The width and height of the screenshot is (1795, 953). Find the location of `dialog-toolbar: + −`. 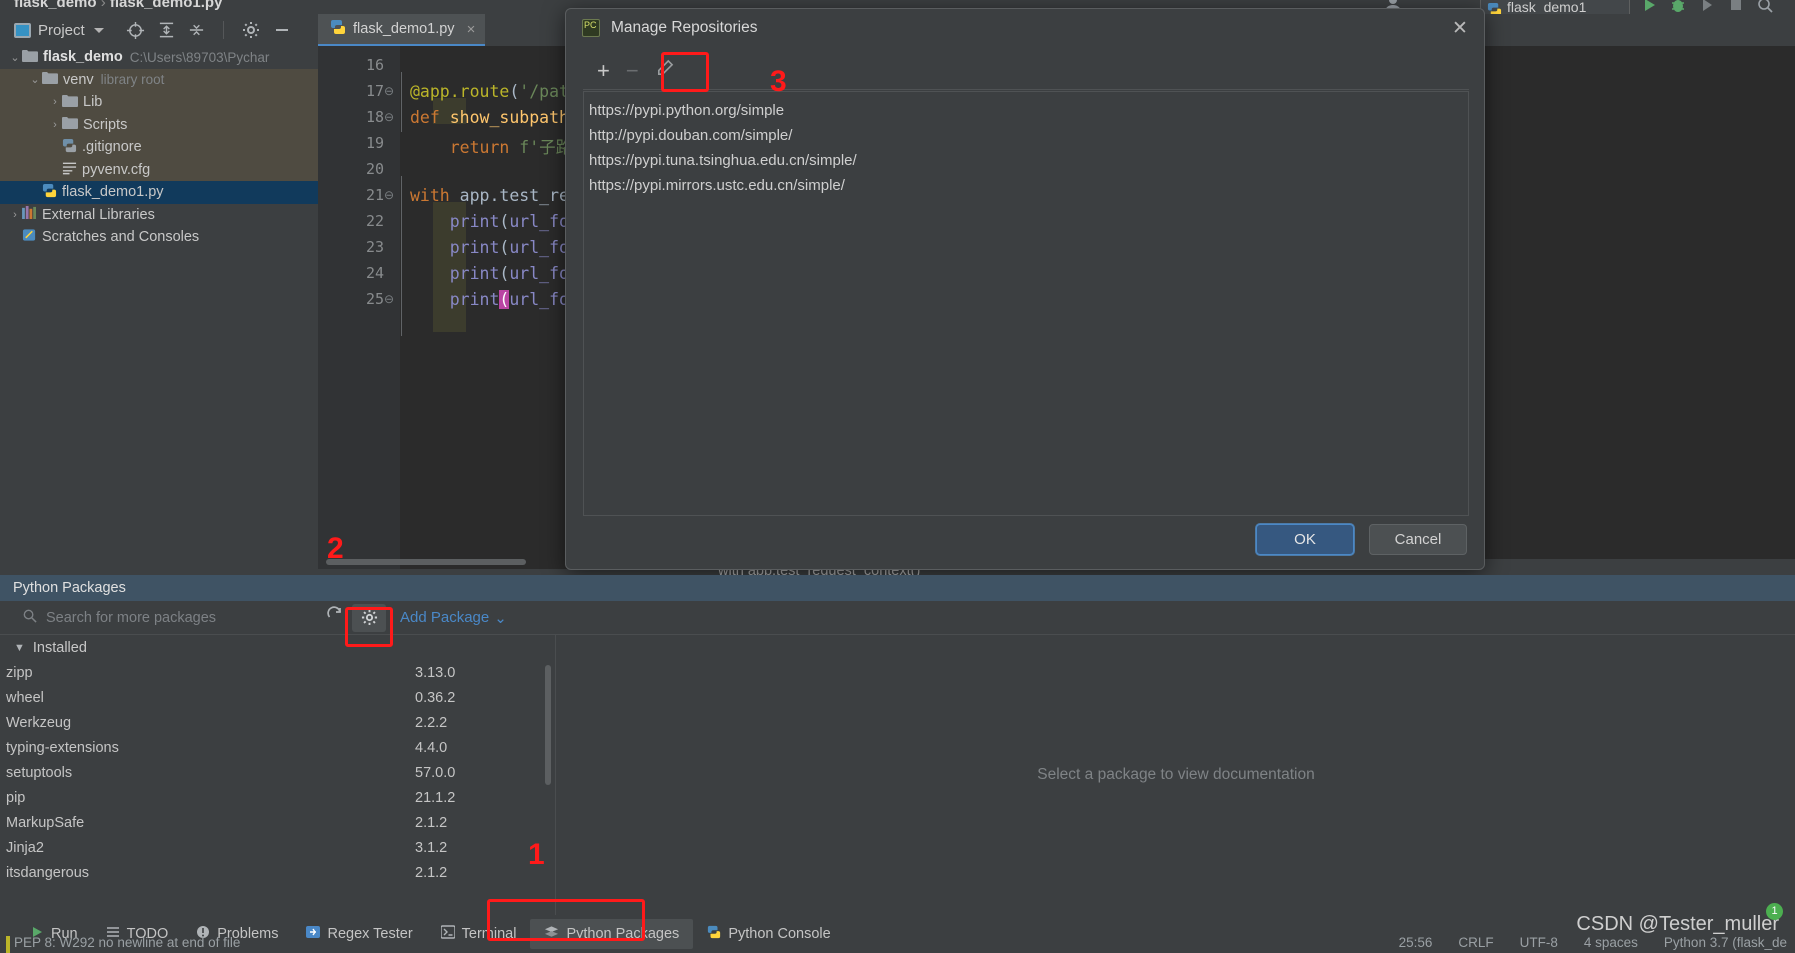

dialog-toolbar: + − is located at coordinates (1026, 71).